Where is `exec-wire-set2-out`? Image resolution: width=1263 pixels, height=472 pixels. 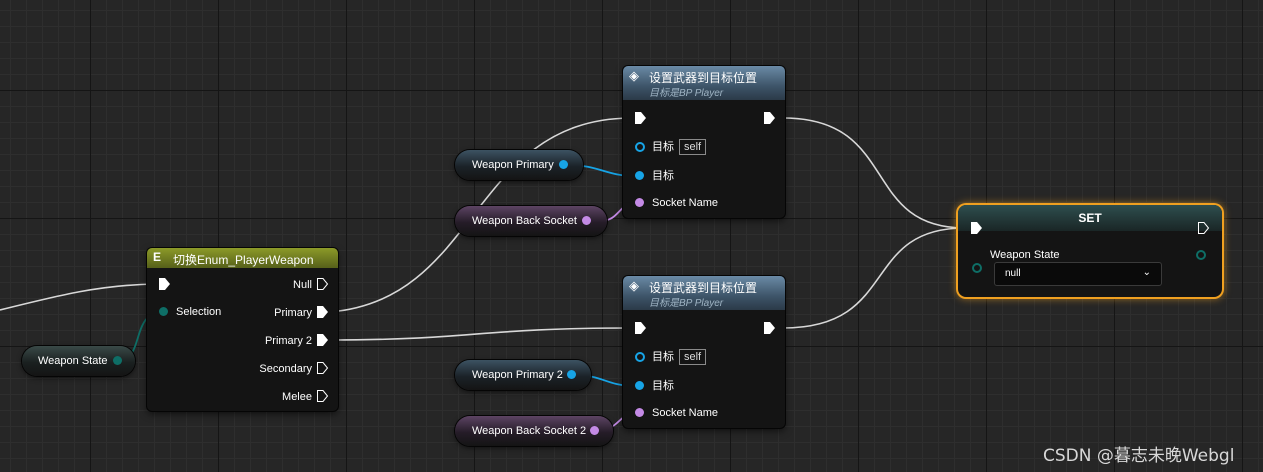
exec-wire-set2-out is located at coordinates (874, 278).